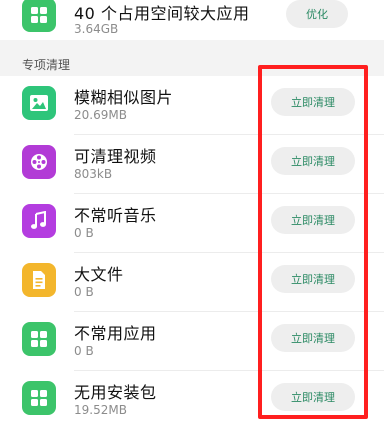 This screenshot has height=433, width=384. What do you see at coordinates (100, 410) in the screenshot?
I see `item-size: 19.52MB` at bounding box center [100, 410].